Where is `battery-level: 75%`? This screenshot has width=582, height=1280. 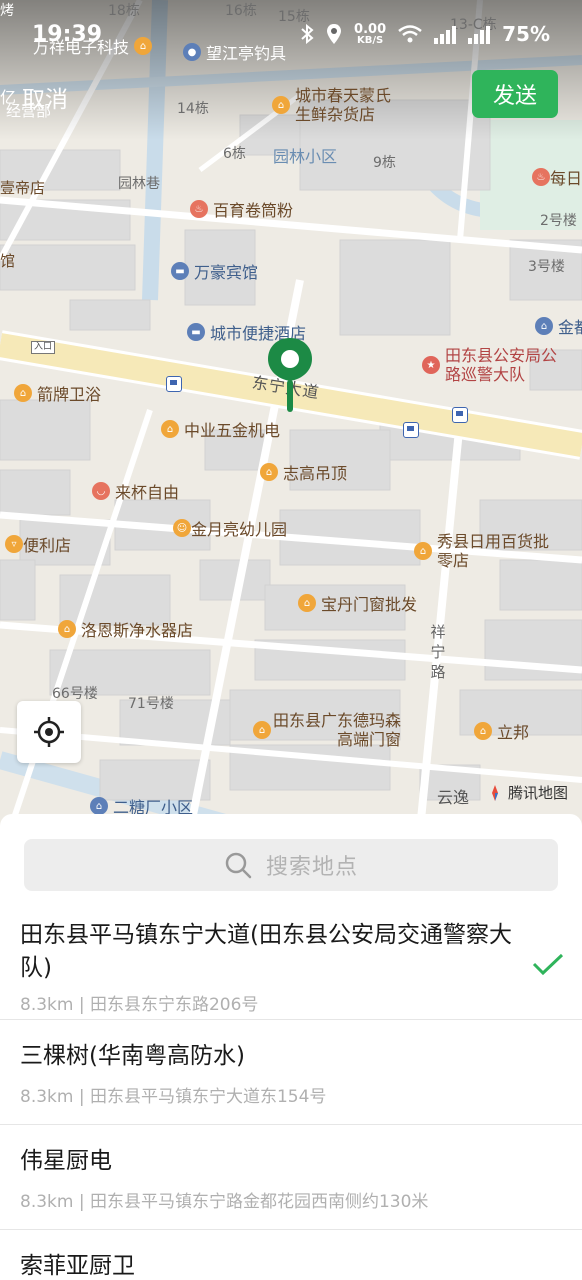 battery-level: 75% is located at coordinates (526, 34).